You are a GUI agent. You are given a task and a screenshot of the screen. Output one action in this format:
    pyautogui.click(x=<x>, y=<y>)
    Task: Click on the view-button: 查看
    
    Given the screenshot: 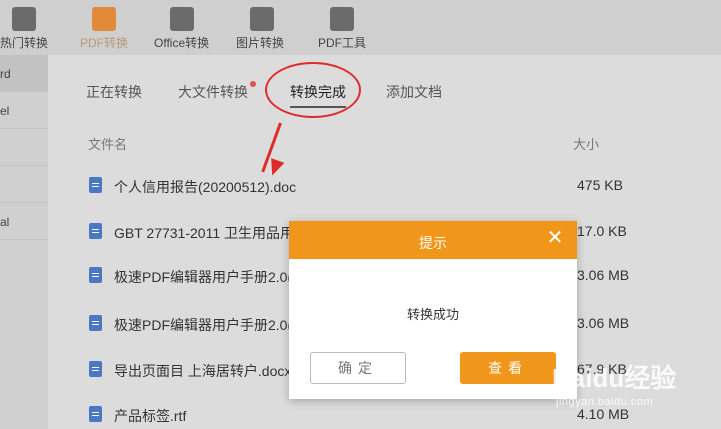 What is the action you would take?
    pyautogui.click(x=508, y=368)
    